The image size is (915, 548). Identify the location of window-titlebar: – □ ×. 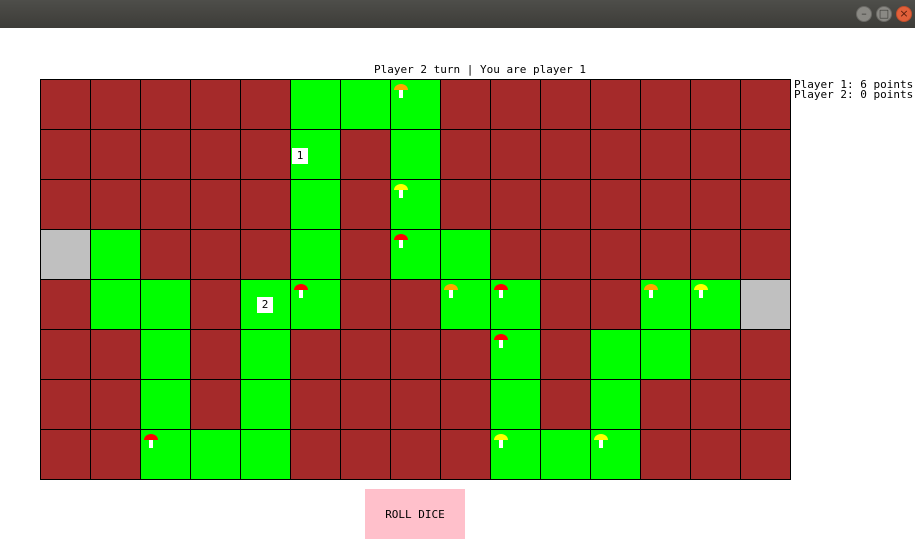
(457, 14).